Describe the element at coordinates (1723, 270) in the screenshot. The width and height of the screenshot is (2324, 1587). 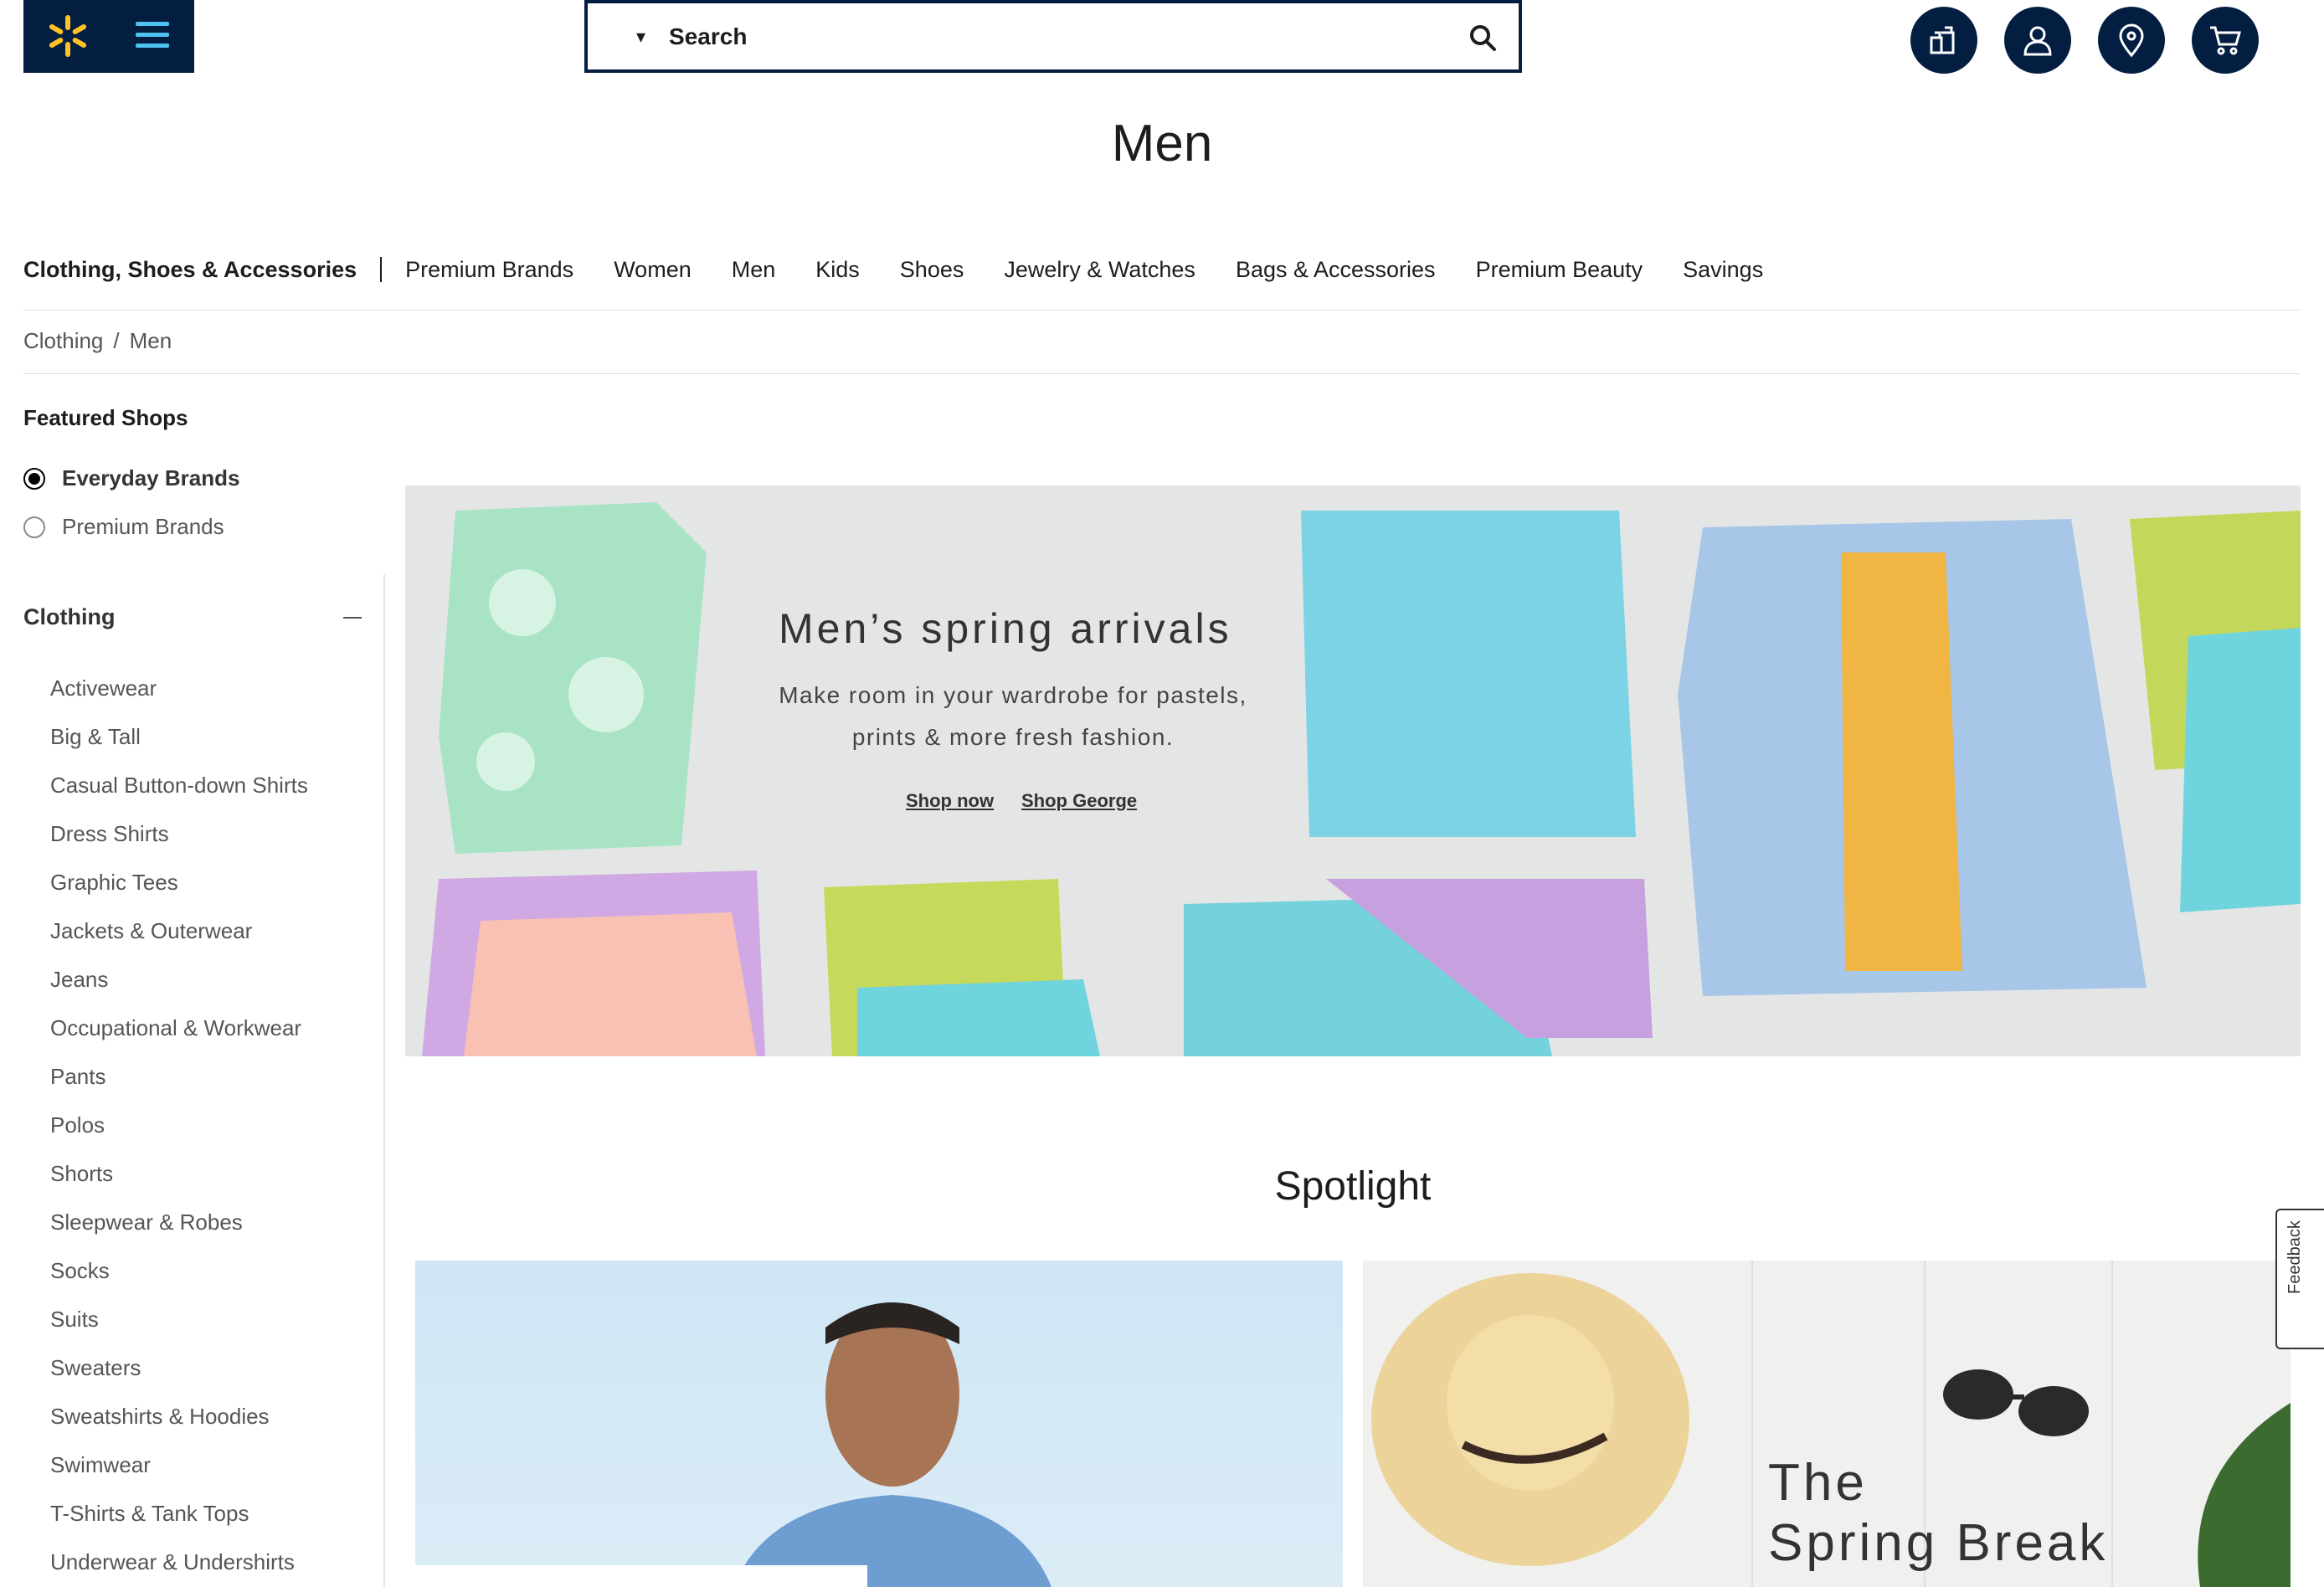
I see `category-nav-item-savings: Savings` at that location.